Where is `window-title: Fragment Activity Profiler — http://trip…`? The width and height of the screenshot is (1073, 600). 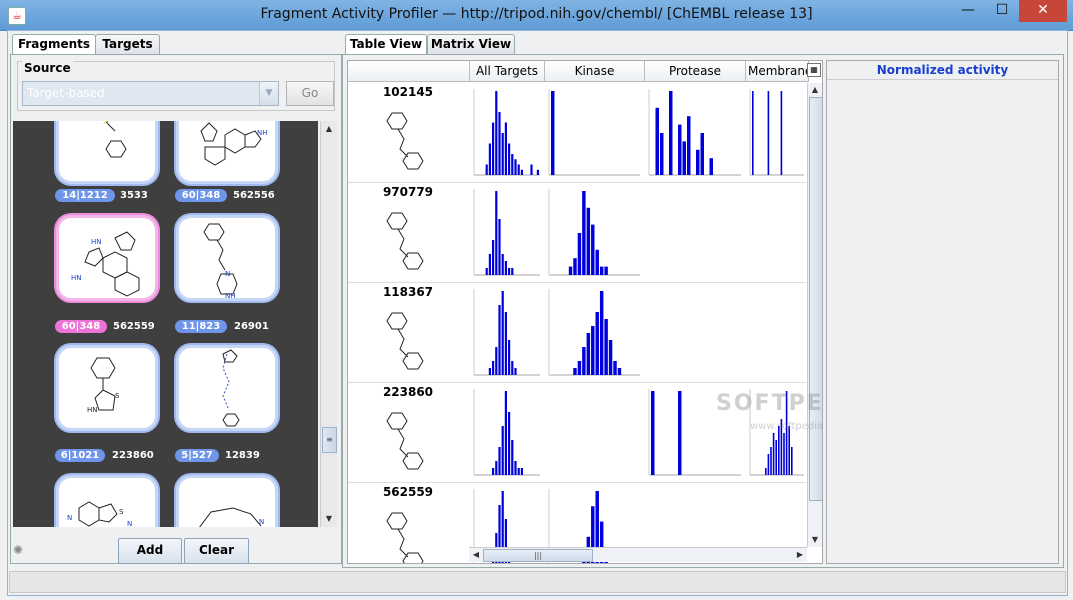
window-title: Fragment Activity Profiler — http://trip… is located at coordinates (536, 14).